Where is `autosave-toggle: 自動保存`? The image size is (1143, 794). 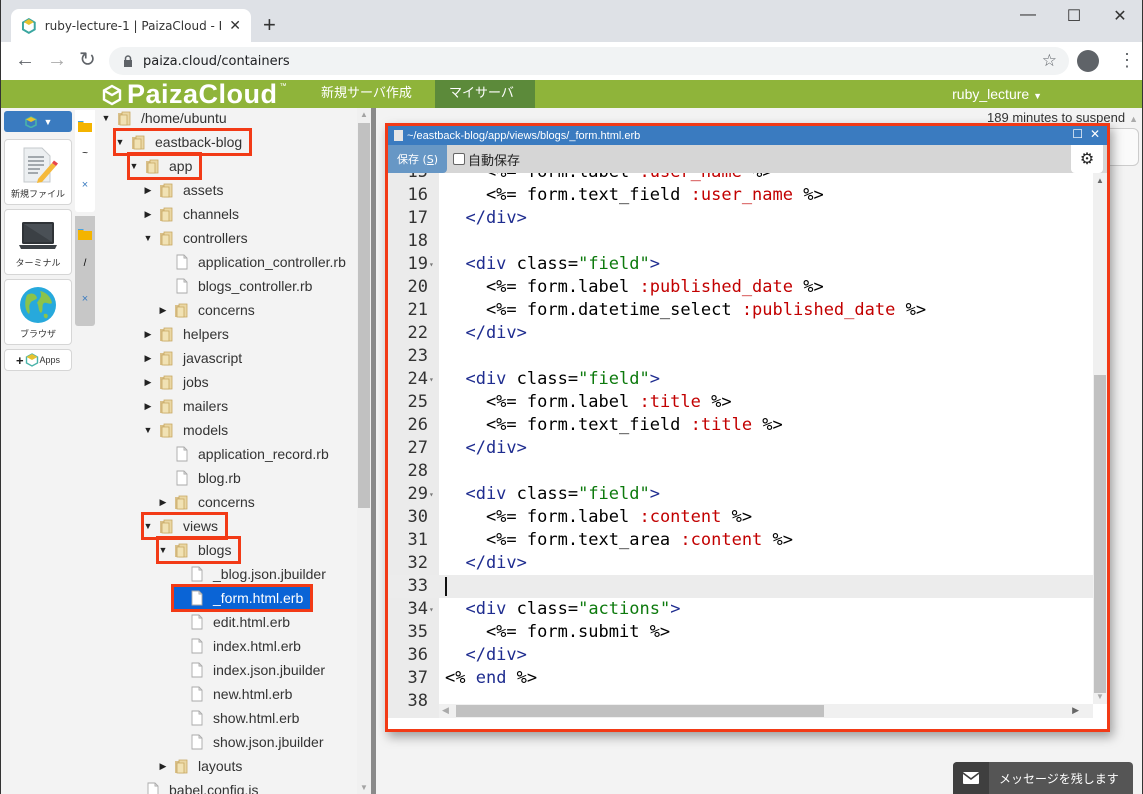
autosave-toggle: 自動保存 is located at coordinates (486, 159).